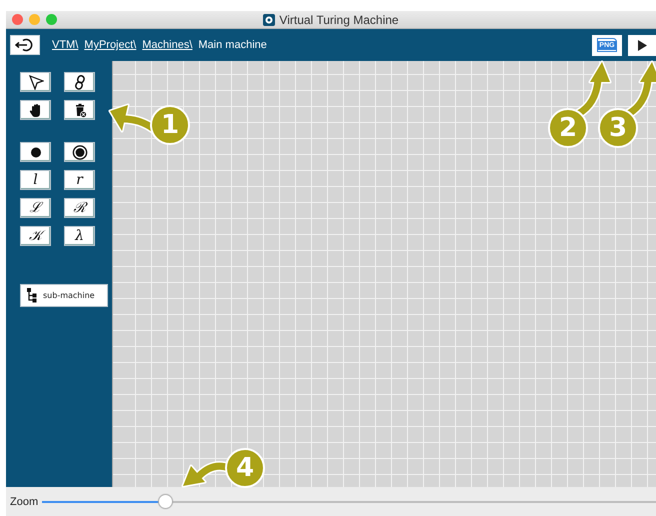 The width and height of the screenshot is (656, 516). What do you see at coordinates (79, 208) in the screenshot?
I see `symbol-tool-button: ℛ` at bounding box center [79, 208].